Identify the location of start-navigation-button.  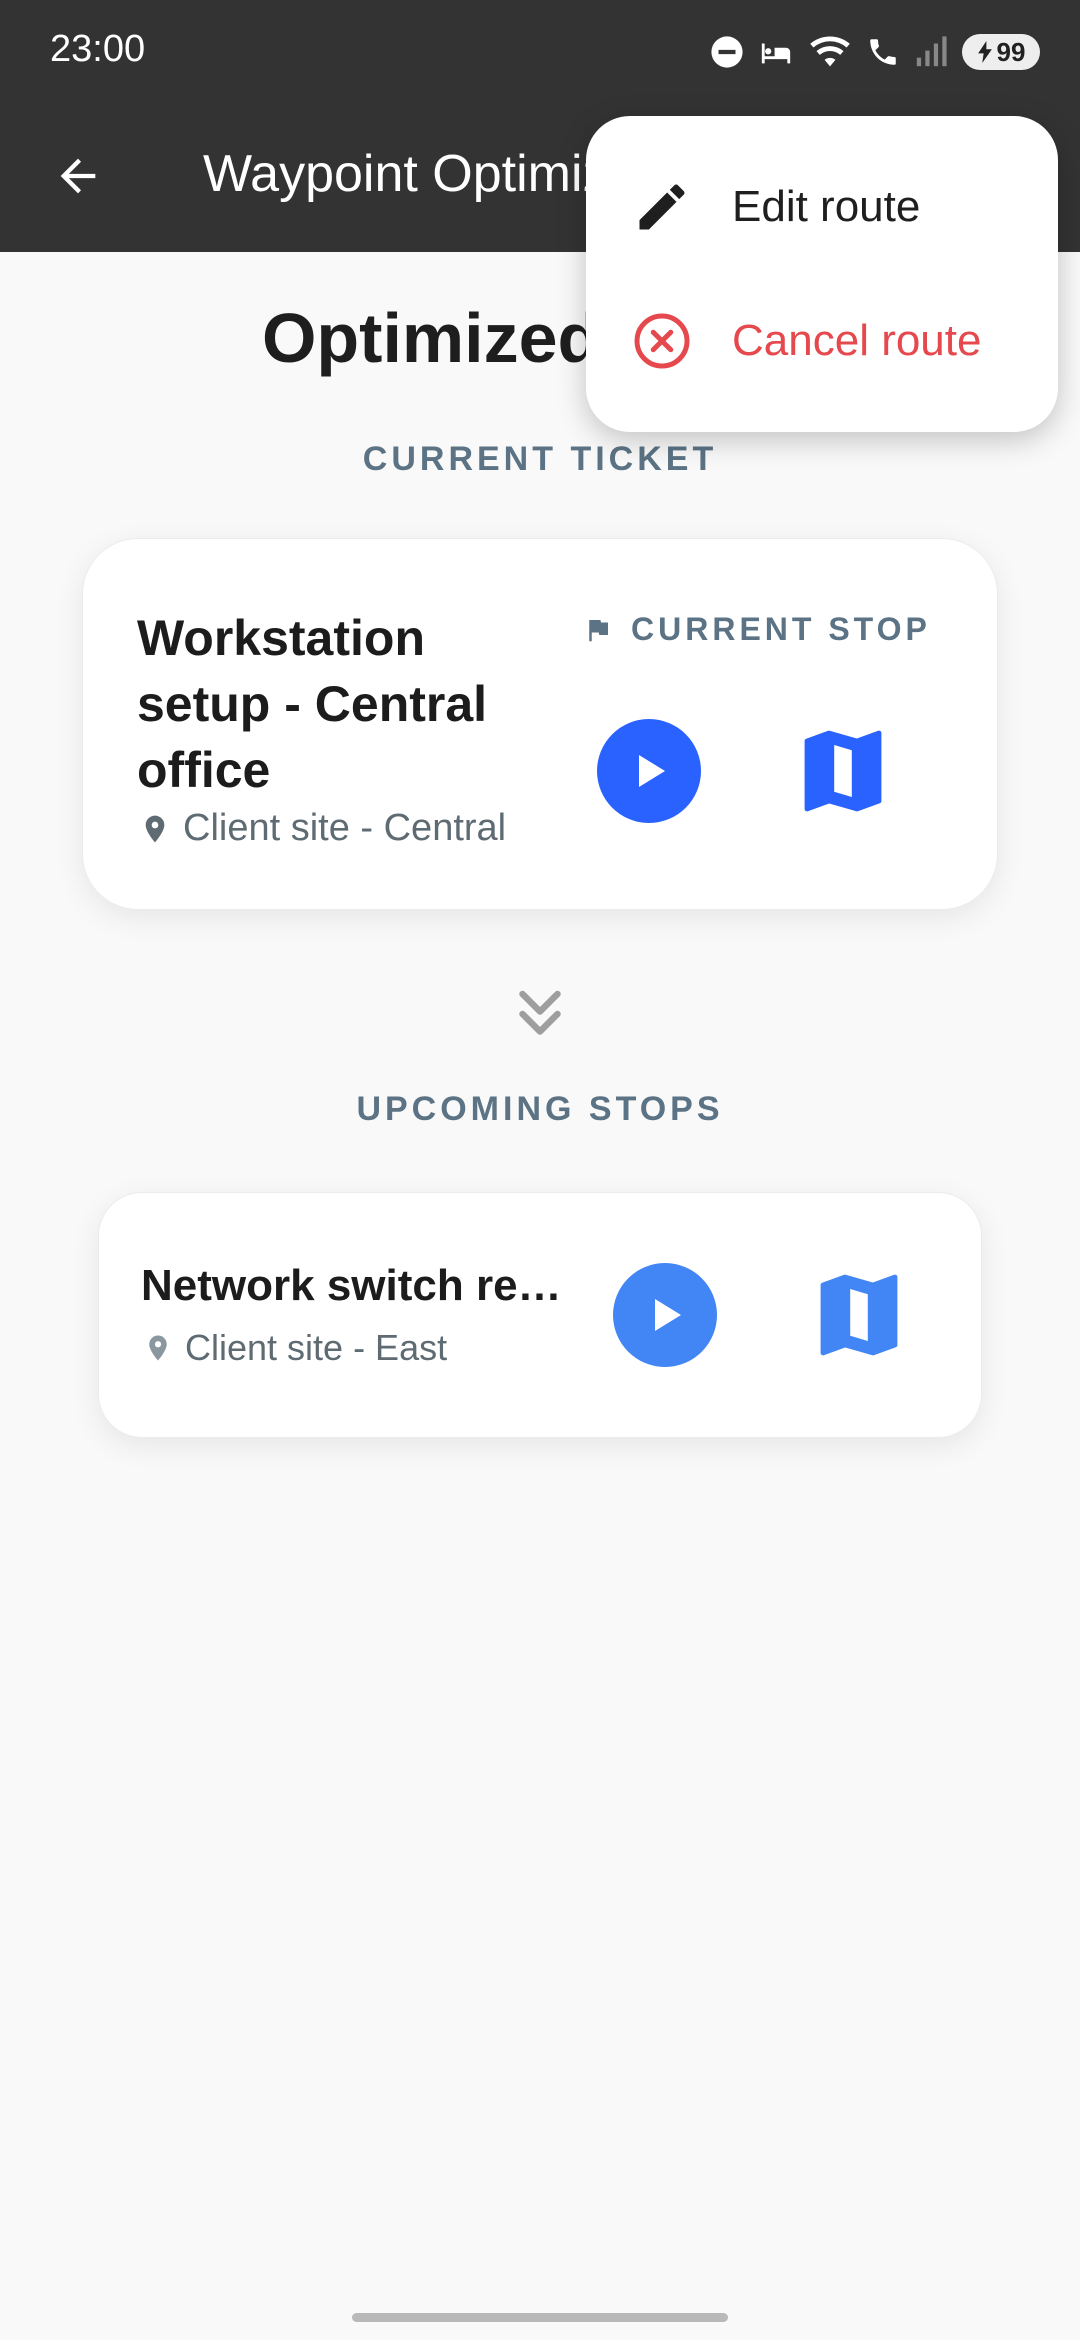
(649, 771).